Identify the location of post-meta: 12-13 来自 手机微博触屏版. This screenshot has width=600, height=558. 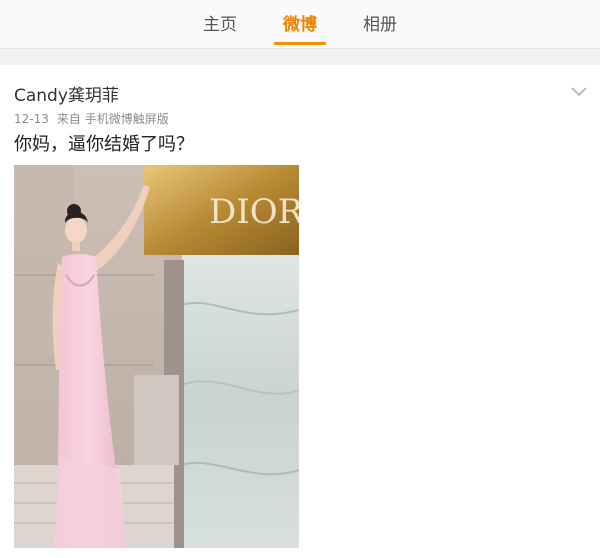
(95, 119).